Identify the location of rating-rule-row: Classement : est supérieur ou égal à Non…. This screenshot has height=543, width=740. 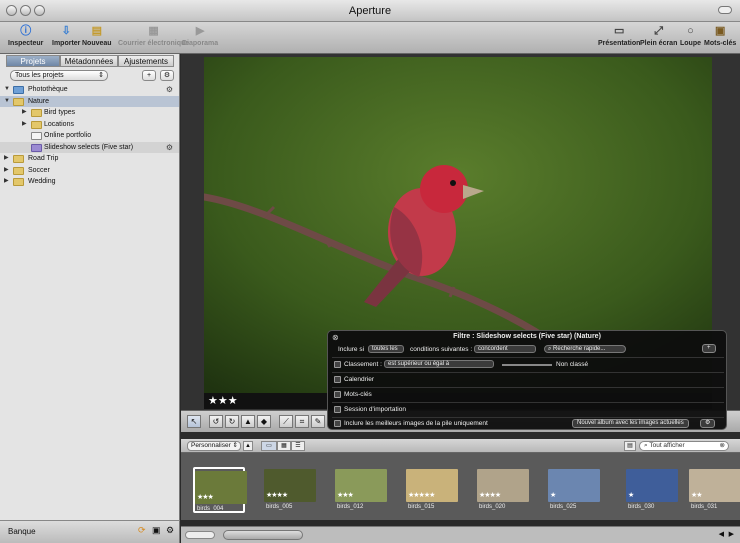
(528, 364).